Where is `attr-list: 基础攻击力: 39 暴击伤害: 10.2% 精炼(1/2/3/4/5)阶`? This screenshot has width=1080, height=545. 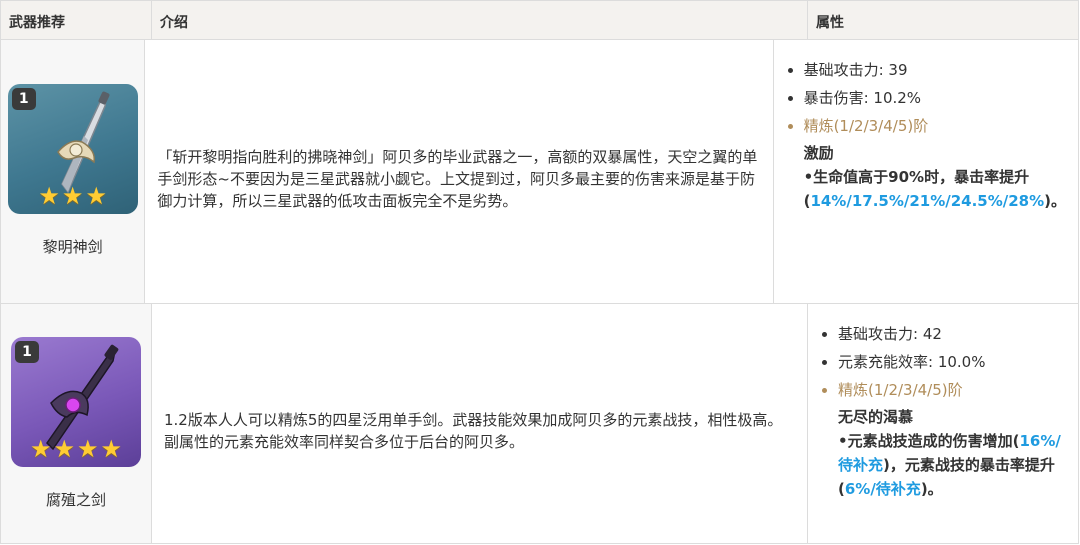
attr-list: 基础攻击力: 39 暴击伤害: 10.2% 精炼(1/2/3/4/5)阶 is located at coordinates (926, 98).